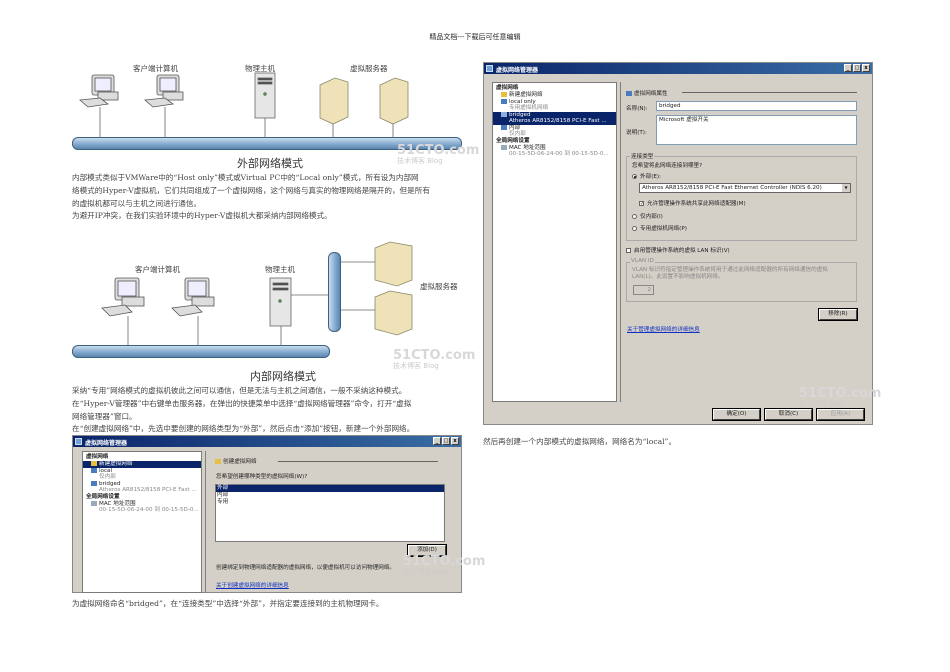 Image resolution: width=950 pixels, height=672 pixels. Describe the element at coordinates (330, 495) in the screenshot. I see `list-option-internal: 内部` at that location.